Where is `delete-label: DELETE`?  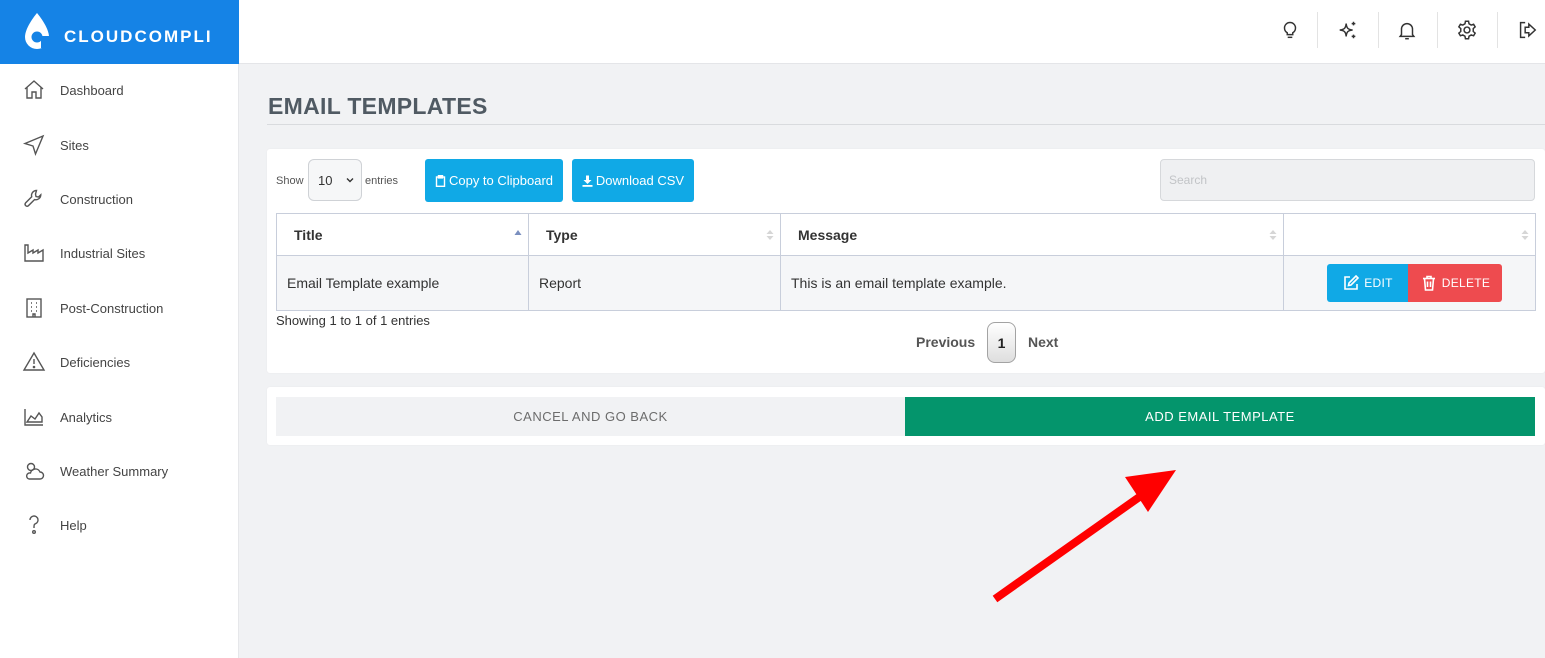 delete-label: DELETE is located at coordinates (1466, 283).